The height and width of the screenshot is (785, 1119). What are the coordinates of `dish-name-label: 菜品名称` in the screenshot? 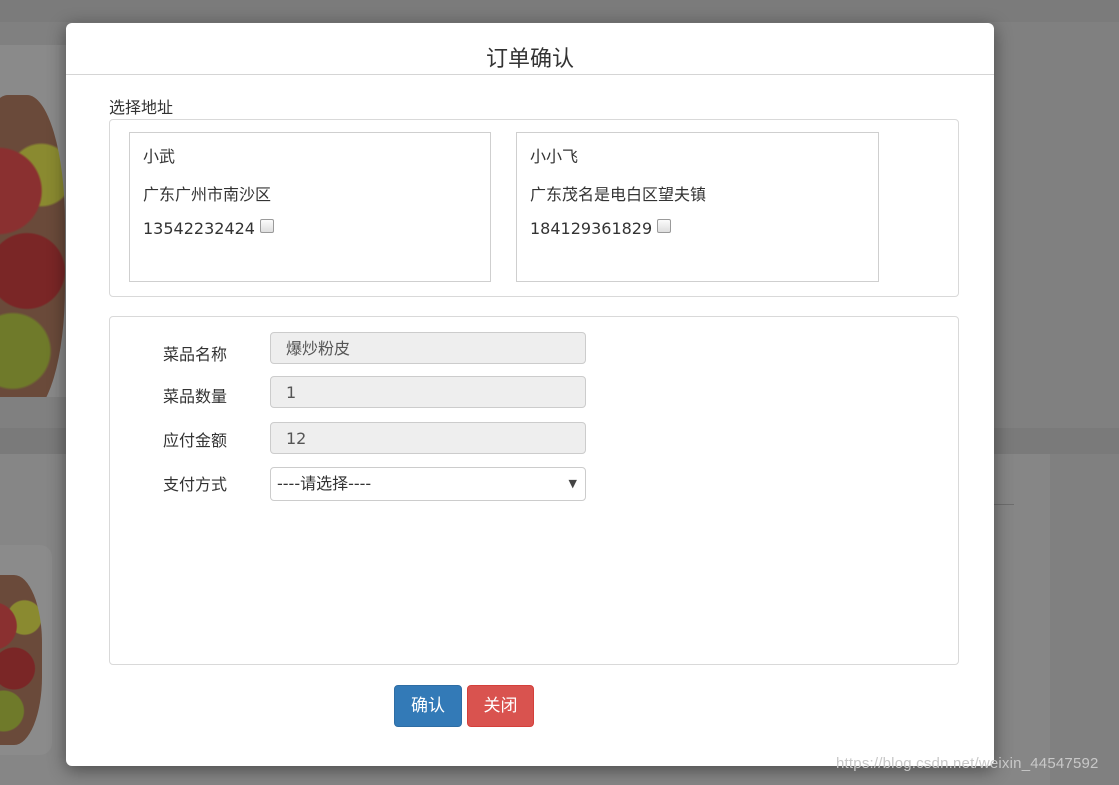 It's located at (195, 354).